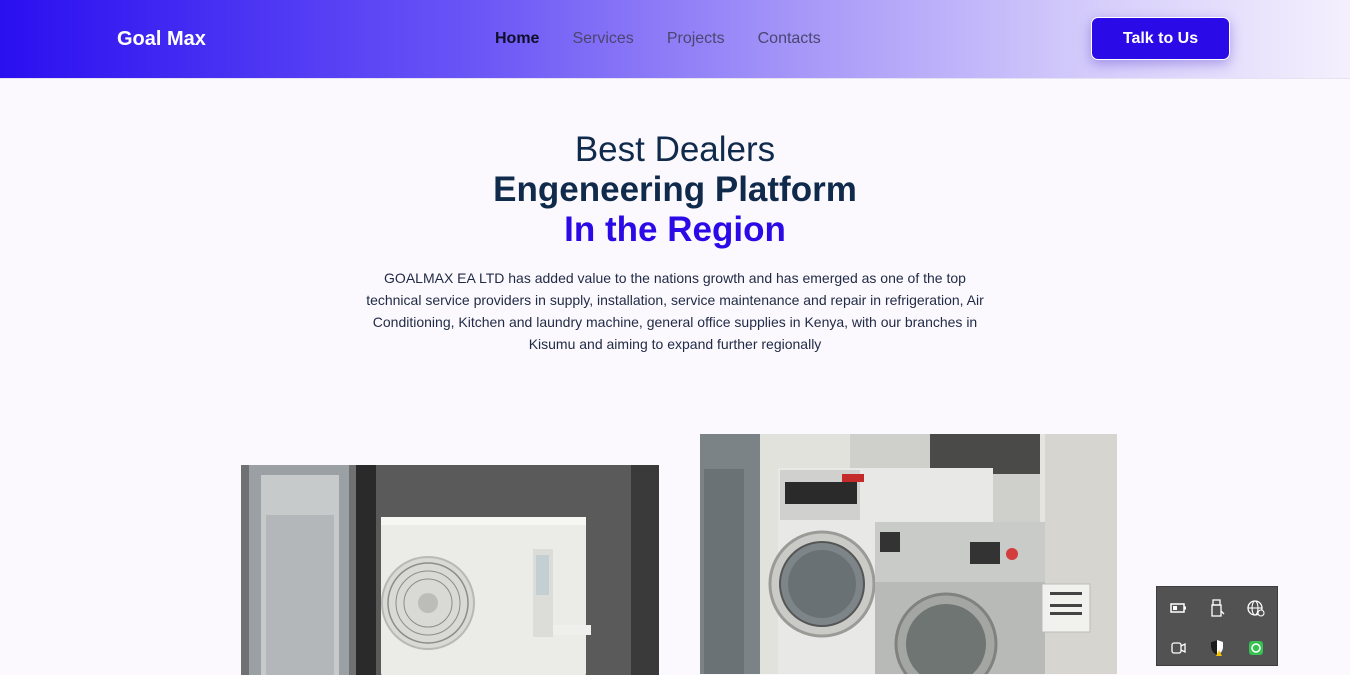 This screenshot has height=675, width=1350. Describe the element at coordinates (517, 39) in the screenshot. I see `nav-item-home: Home` at that location.